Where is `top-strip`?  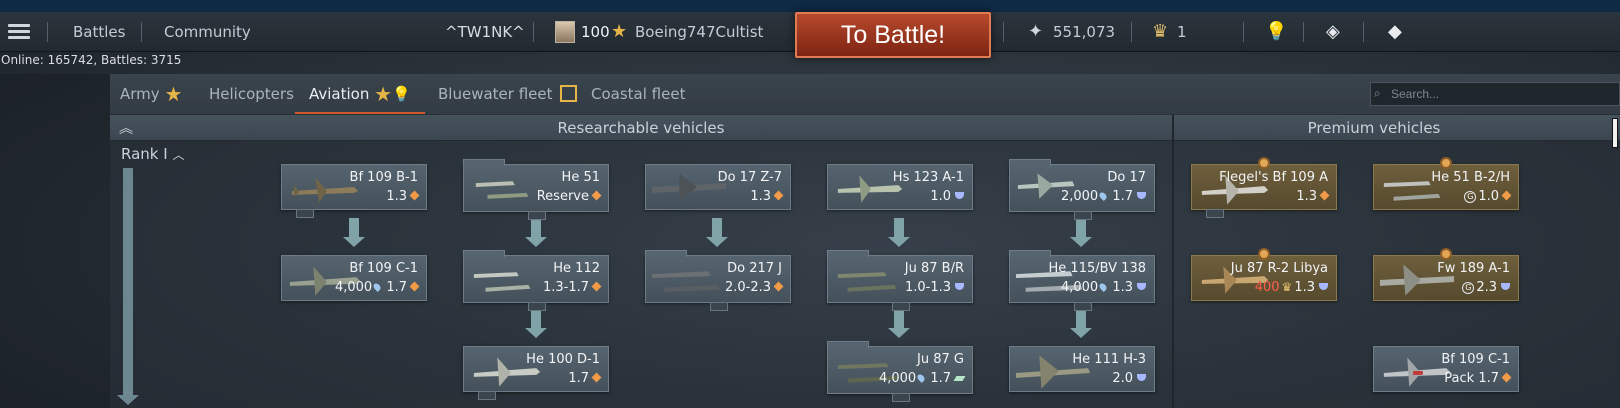
top-strip is located at coordinates (810, 6).